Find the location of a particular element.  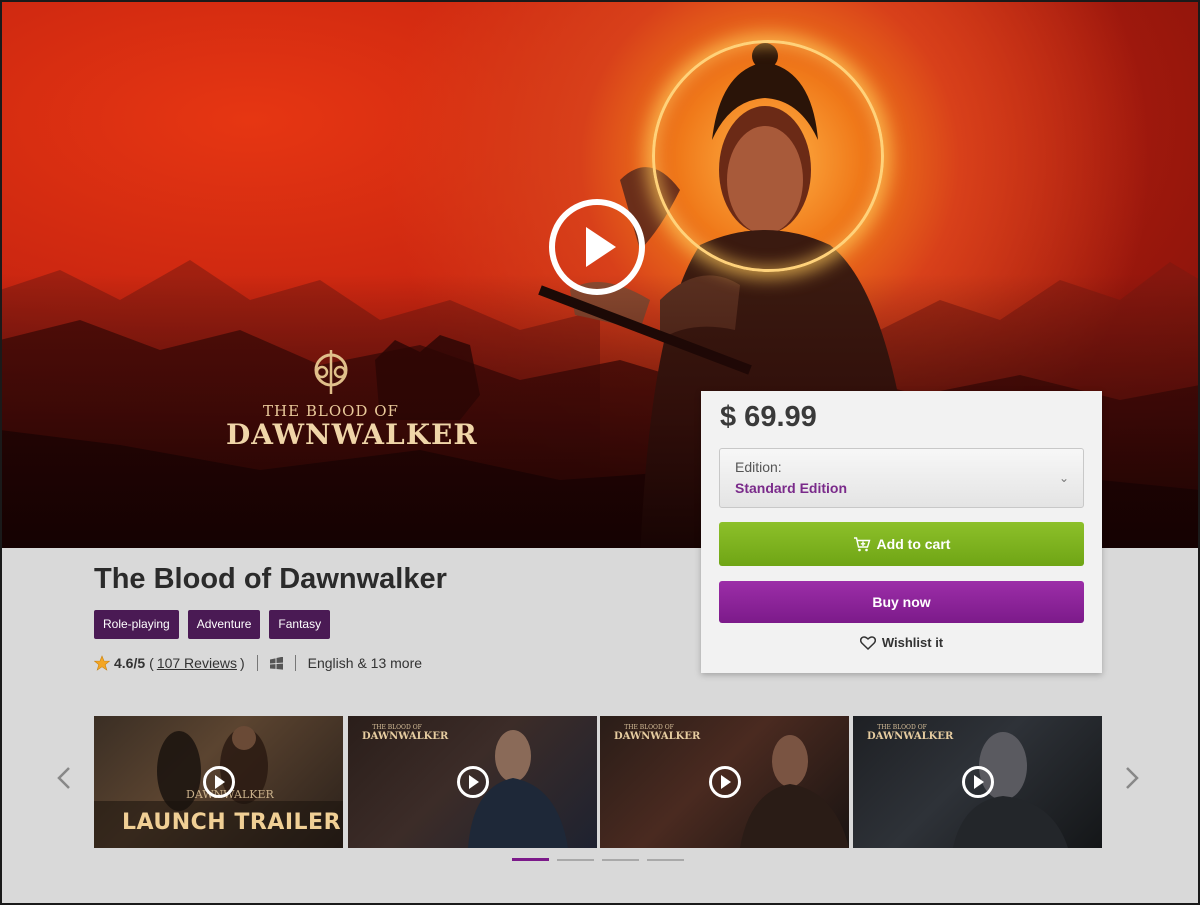

chevron-left-icon is located at coordinates (63, 778).